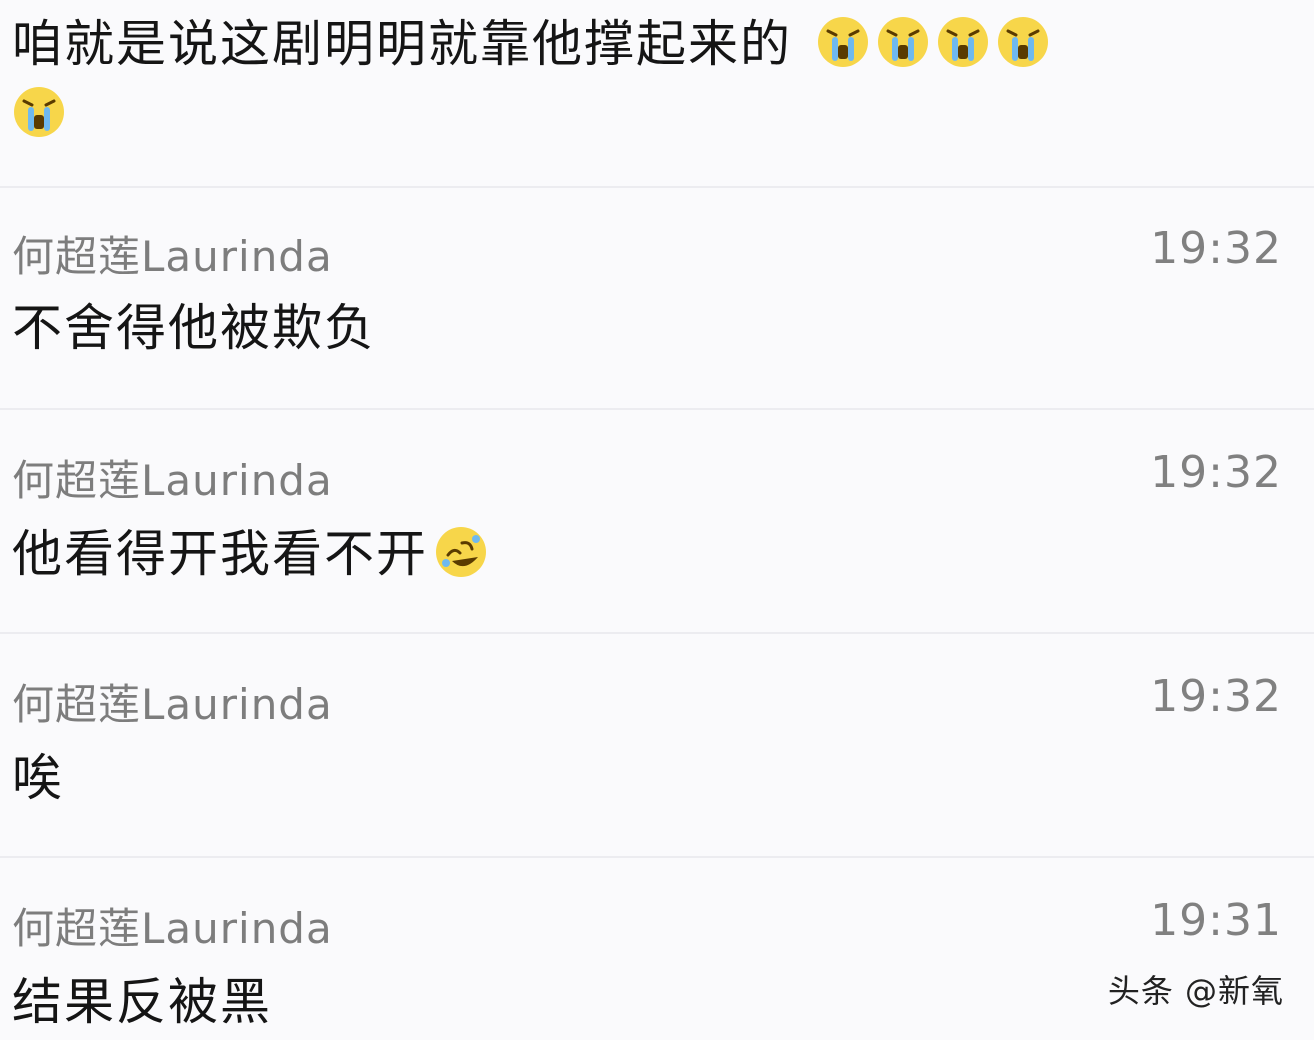 This screenshot has height=1040, width=1314. What do you see at coordinates (1195, 991) in the screenshot?
I see `watermark: 头条 @新氧` at bounding box center [1195, 991].